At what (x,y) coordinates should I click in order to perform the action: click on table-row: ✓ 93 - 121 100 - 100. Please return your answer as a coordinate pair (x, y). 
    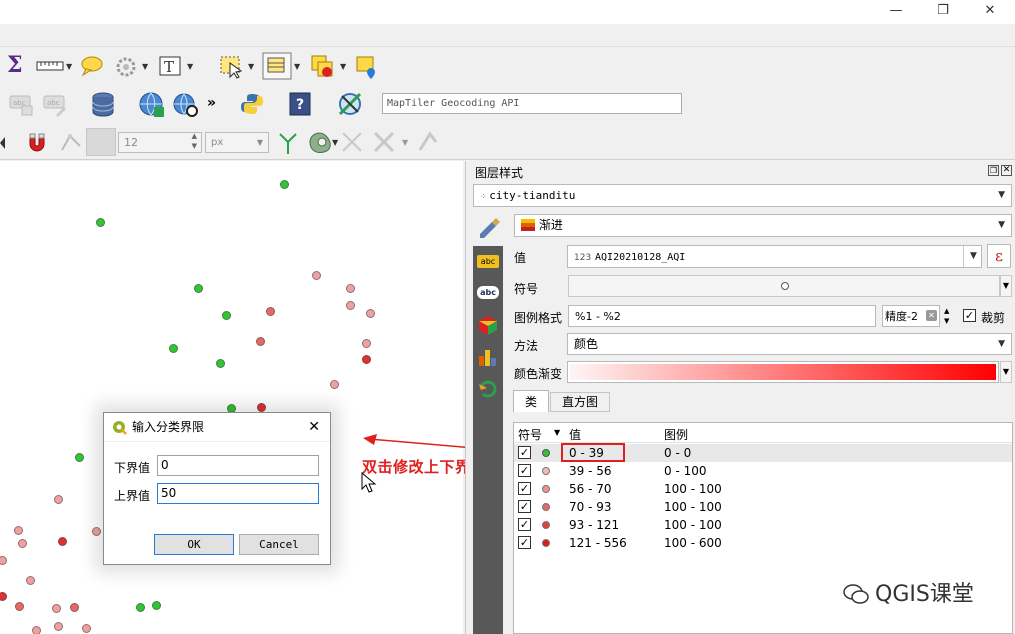
    Looking at the image, I should click on (763, 525).